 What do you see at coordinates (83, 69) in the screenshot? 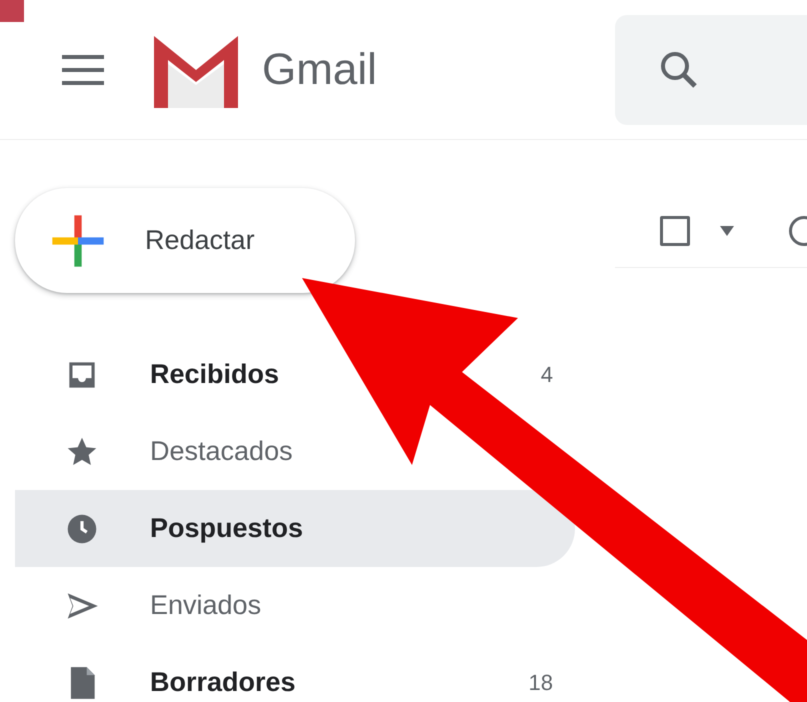
I see `menu-icon` at bounding box center [83, 69].